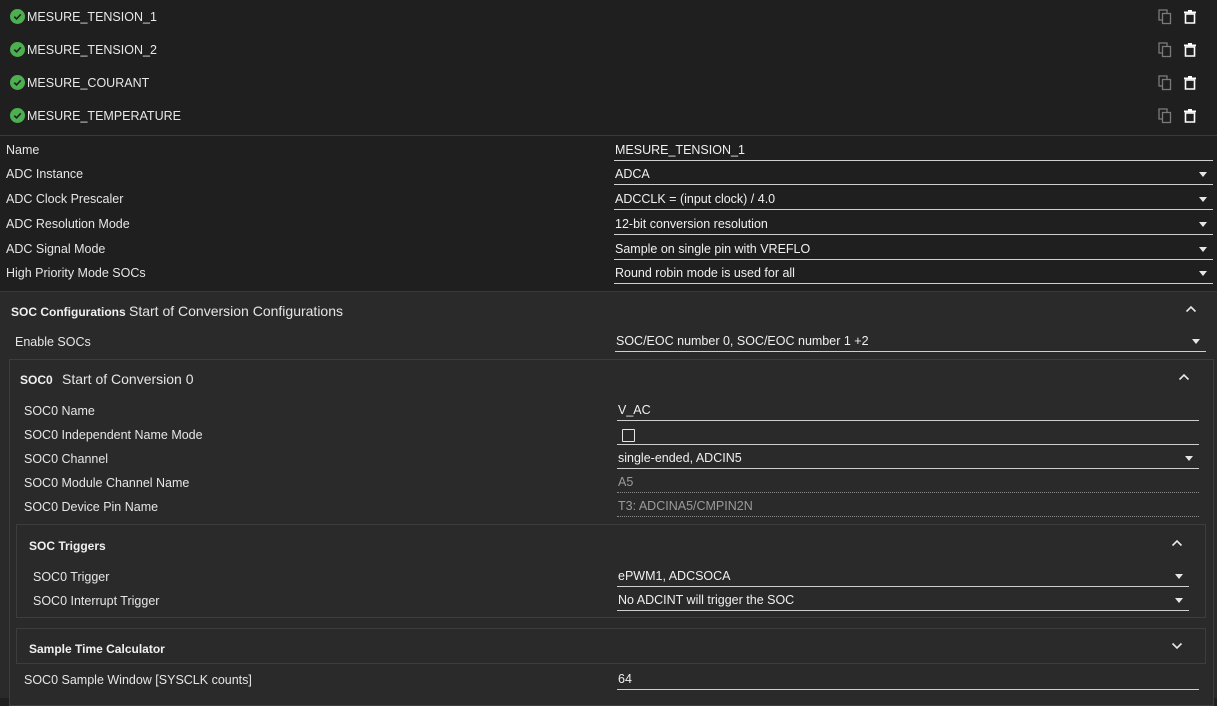 The height and width of the screenshot is (706, 1217). Describe the element at coordinates (910, 342) in the screenshot. I see `enable-socs-select: SOC/EOC number 0, SOC/EOC number 1 +2` at that location.